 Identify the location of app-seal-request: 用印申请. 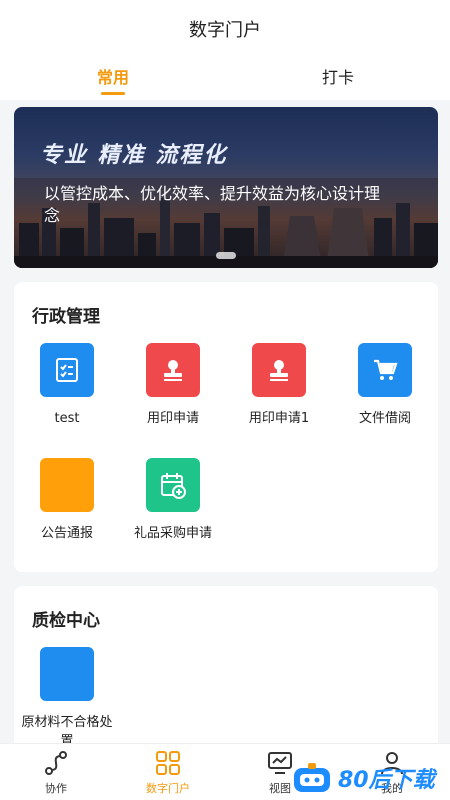
(173, 385).